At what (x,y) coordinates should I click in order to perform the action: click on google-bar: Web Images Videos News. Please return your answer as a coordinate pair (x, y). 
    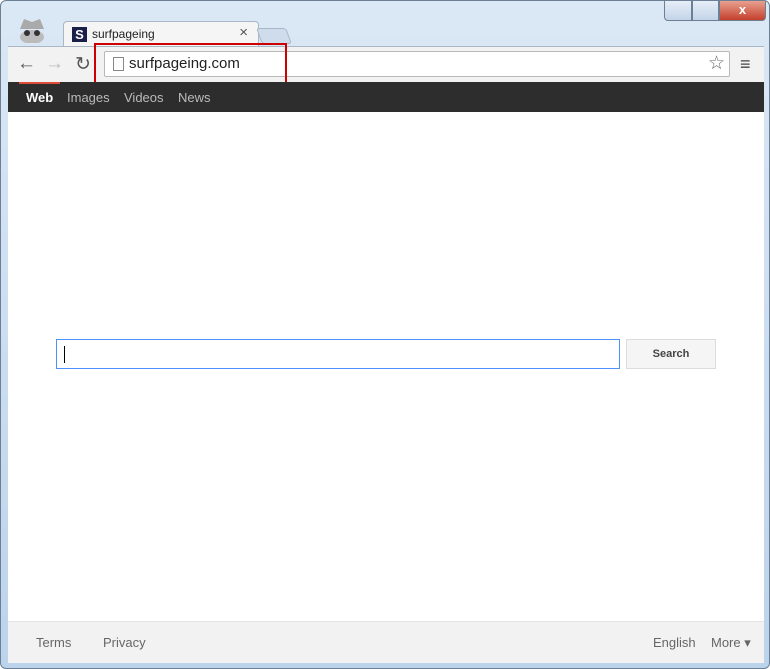
    Looking at the image, I should click on (386, 97).